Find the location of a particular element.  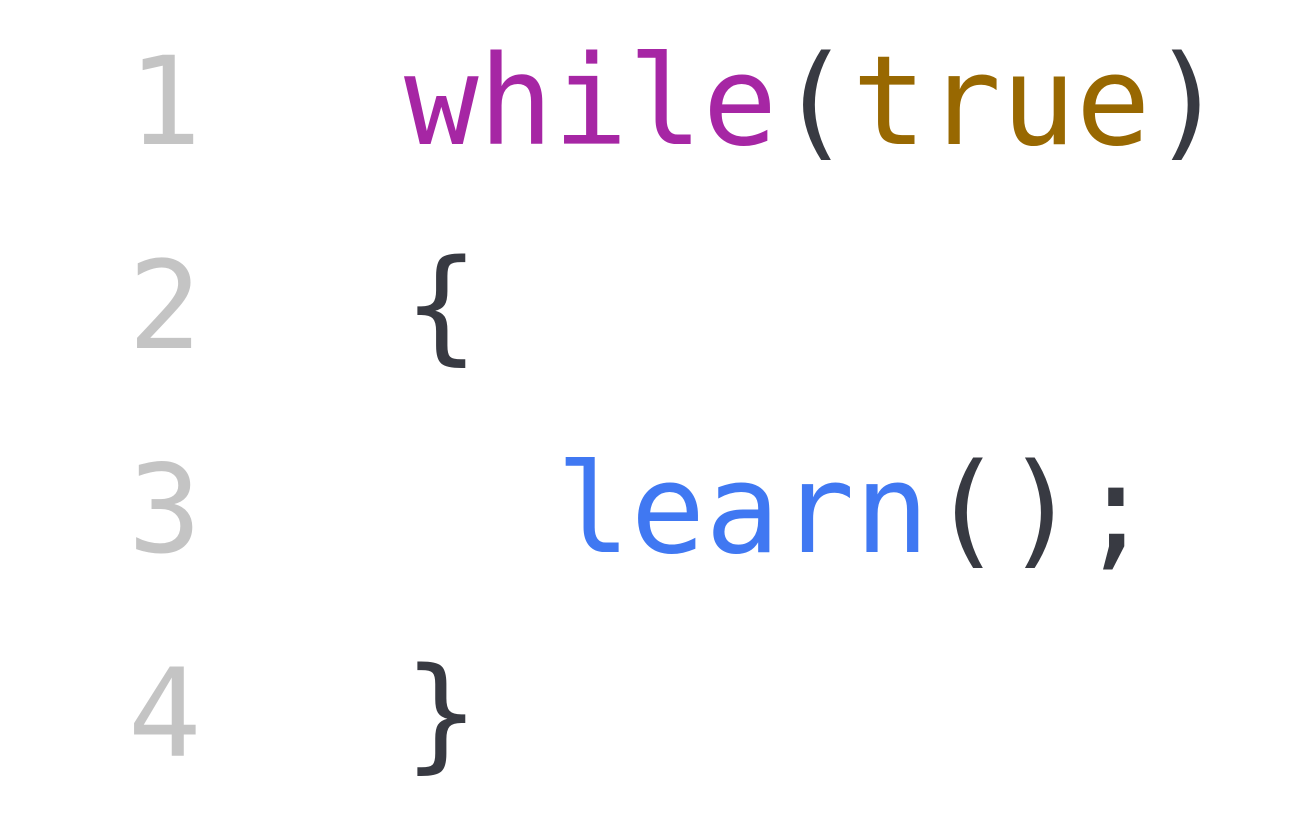

function-token: learn is located at coordinates (743, 510).